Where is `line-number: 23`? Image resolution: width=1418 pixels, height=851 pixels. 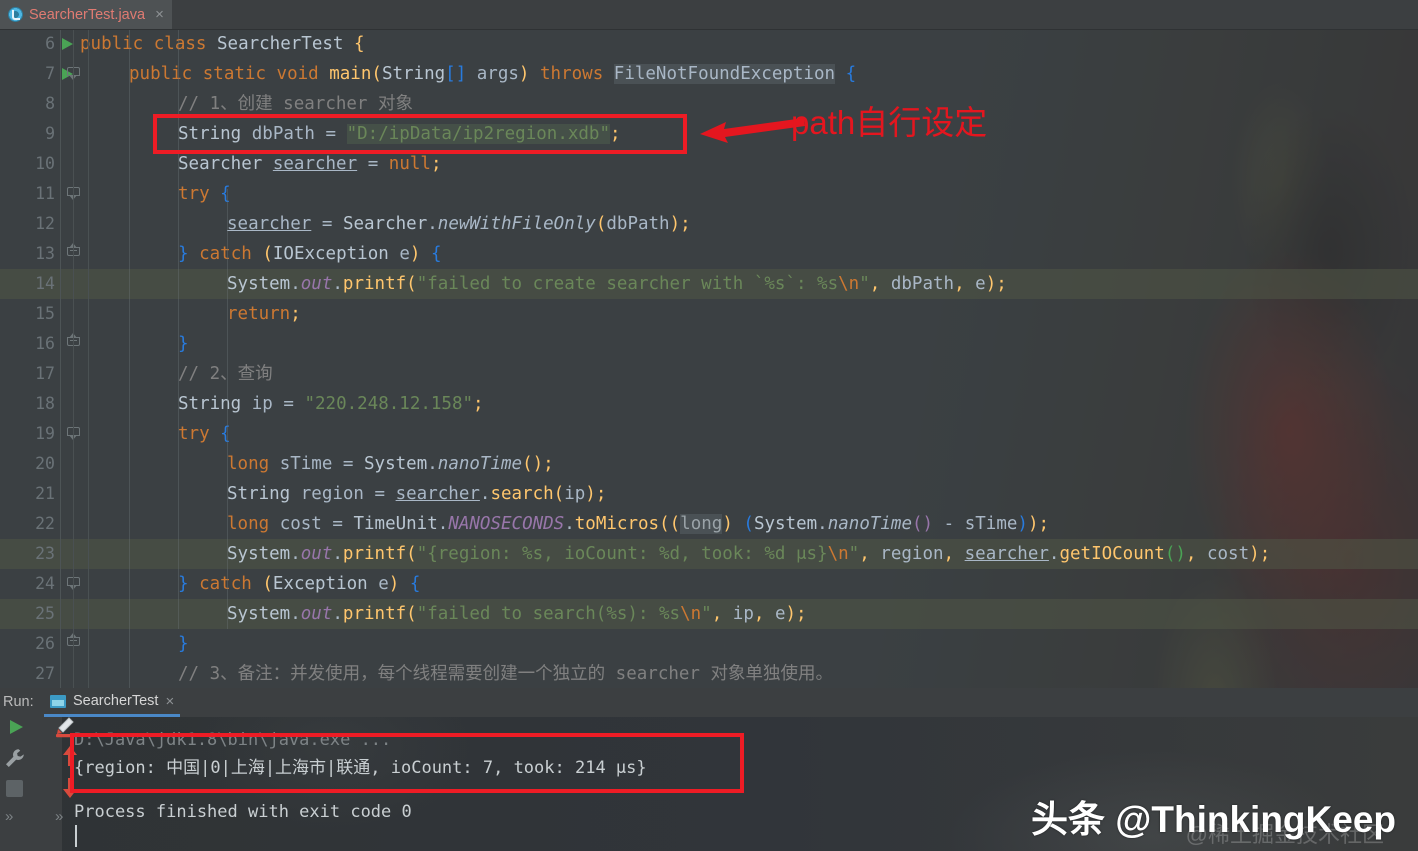
line-number: 23 is located at coordinates (45, 553).